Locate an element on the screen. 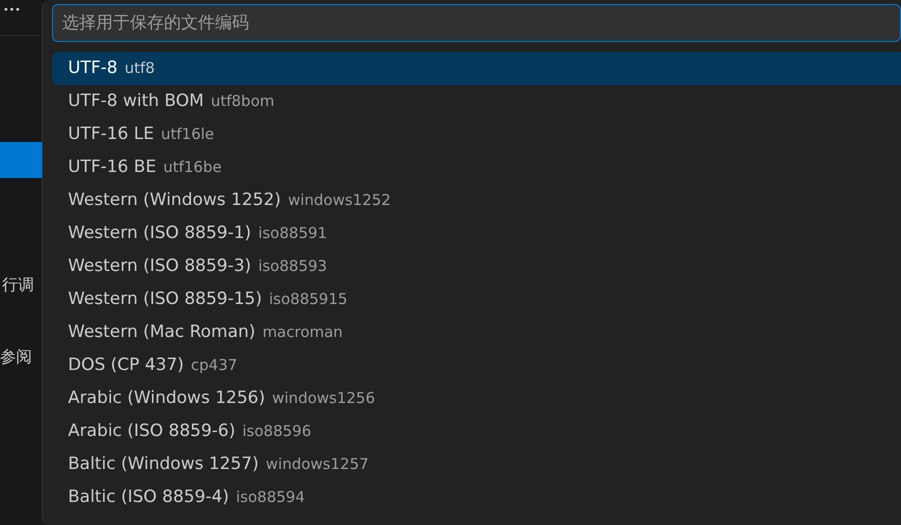 The width and height of the screenshot is (901, 525). encoding-option: Western (ISO 8859-15) iso885915 is located at coordinates (476, 299).